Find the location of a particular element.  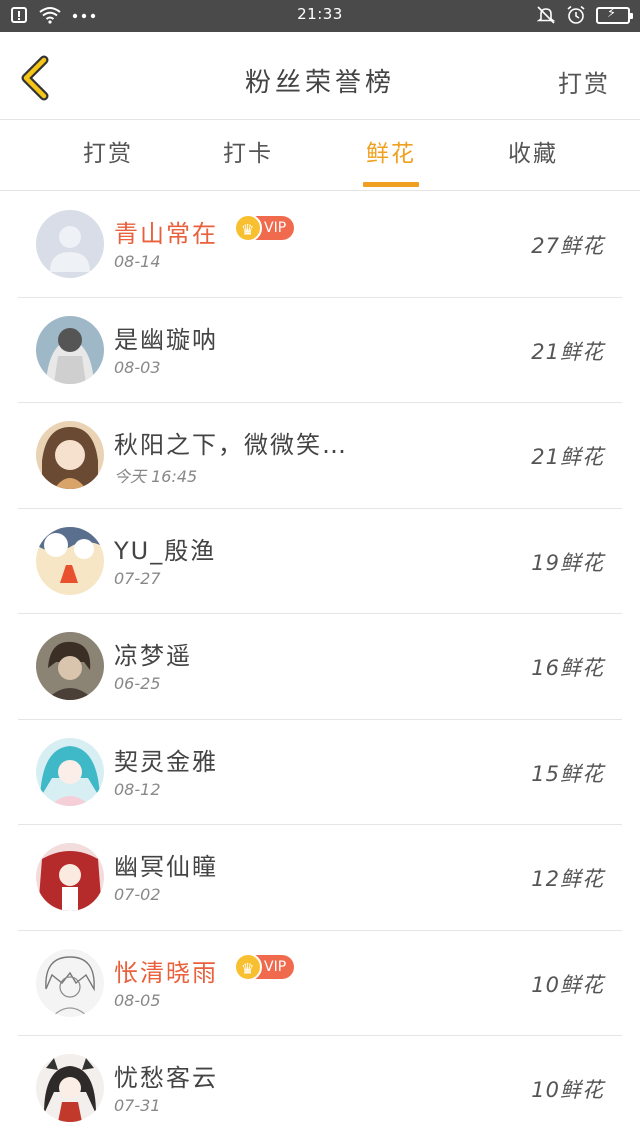

list-item: 是幽璇呐 08-03 21鲜花 is located at coordinates (320, 350).